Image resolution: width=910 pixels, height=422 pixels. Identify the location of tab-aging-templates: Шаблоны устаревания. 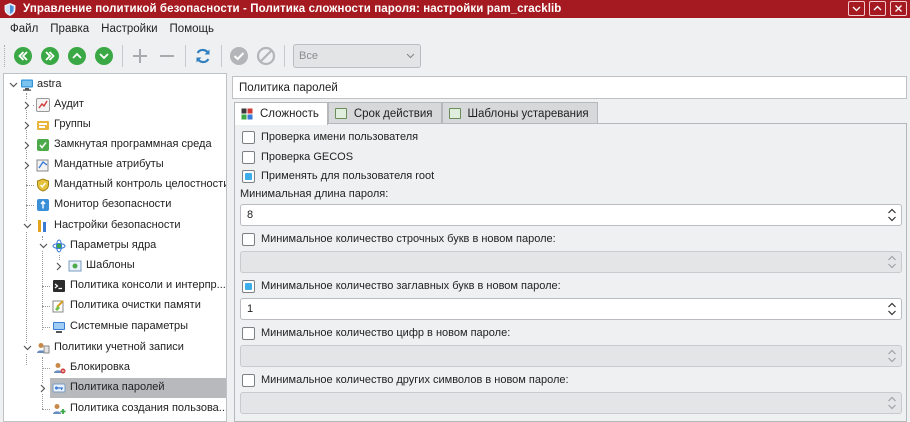
(519, 113).